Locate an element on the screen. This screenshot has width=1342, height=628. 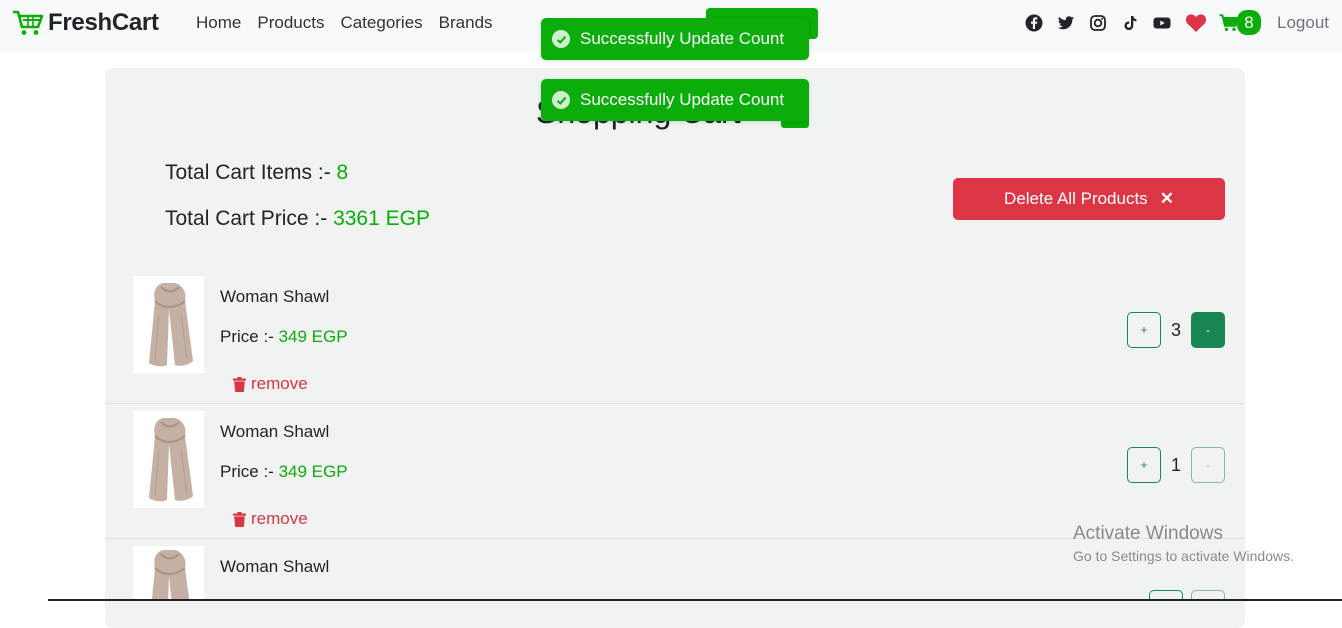
nav-cart: 8 is located at coordinates (1240, 22).